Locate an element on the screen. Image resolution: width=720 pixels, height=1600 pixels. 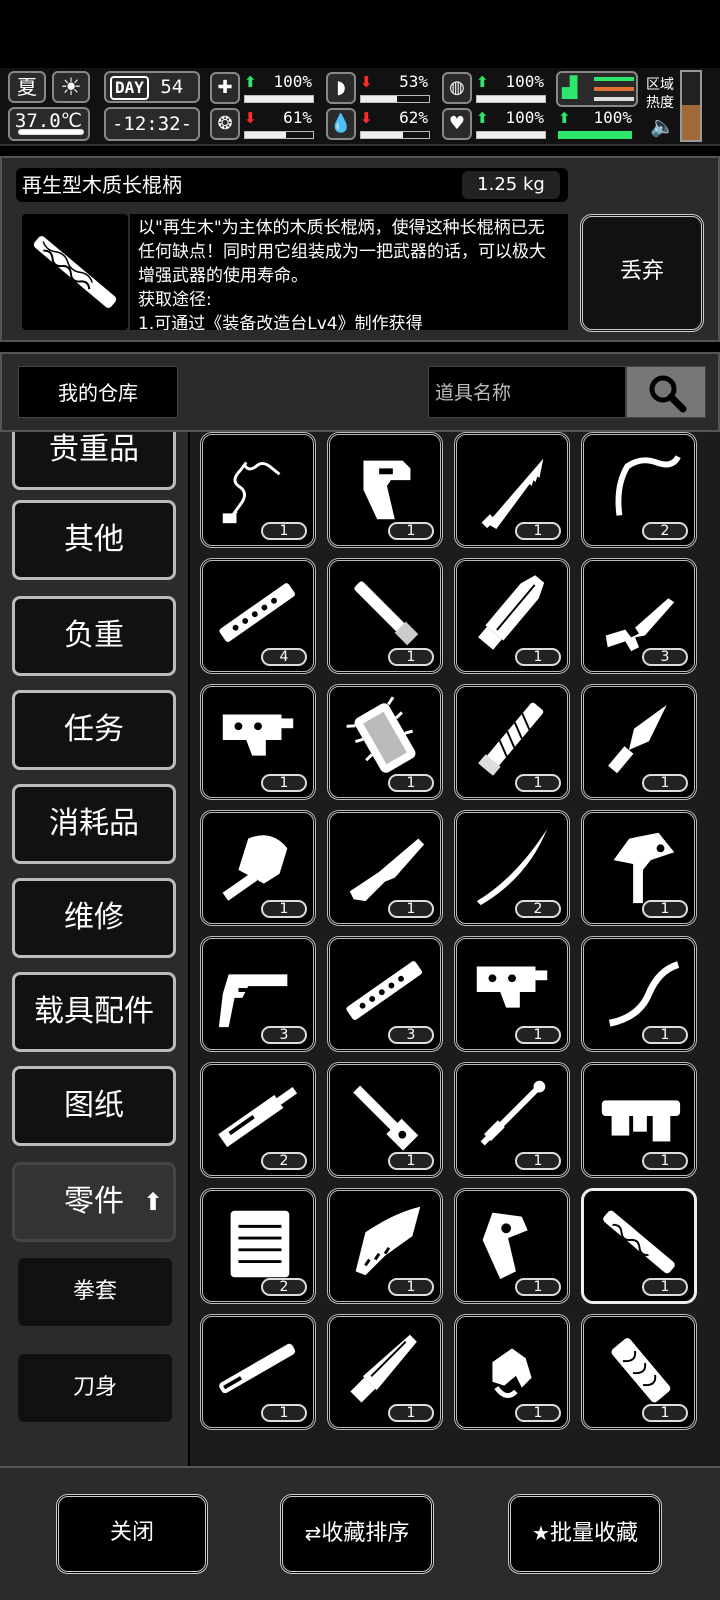
arrow-up-icon: ⬆ is located at coordinates (482, 82).